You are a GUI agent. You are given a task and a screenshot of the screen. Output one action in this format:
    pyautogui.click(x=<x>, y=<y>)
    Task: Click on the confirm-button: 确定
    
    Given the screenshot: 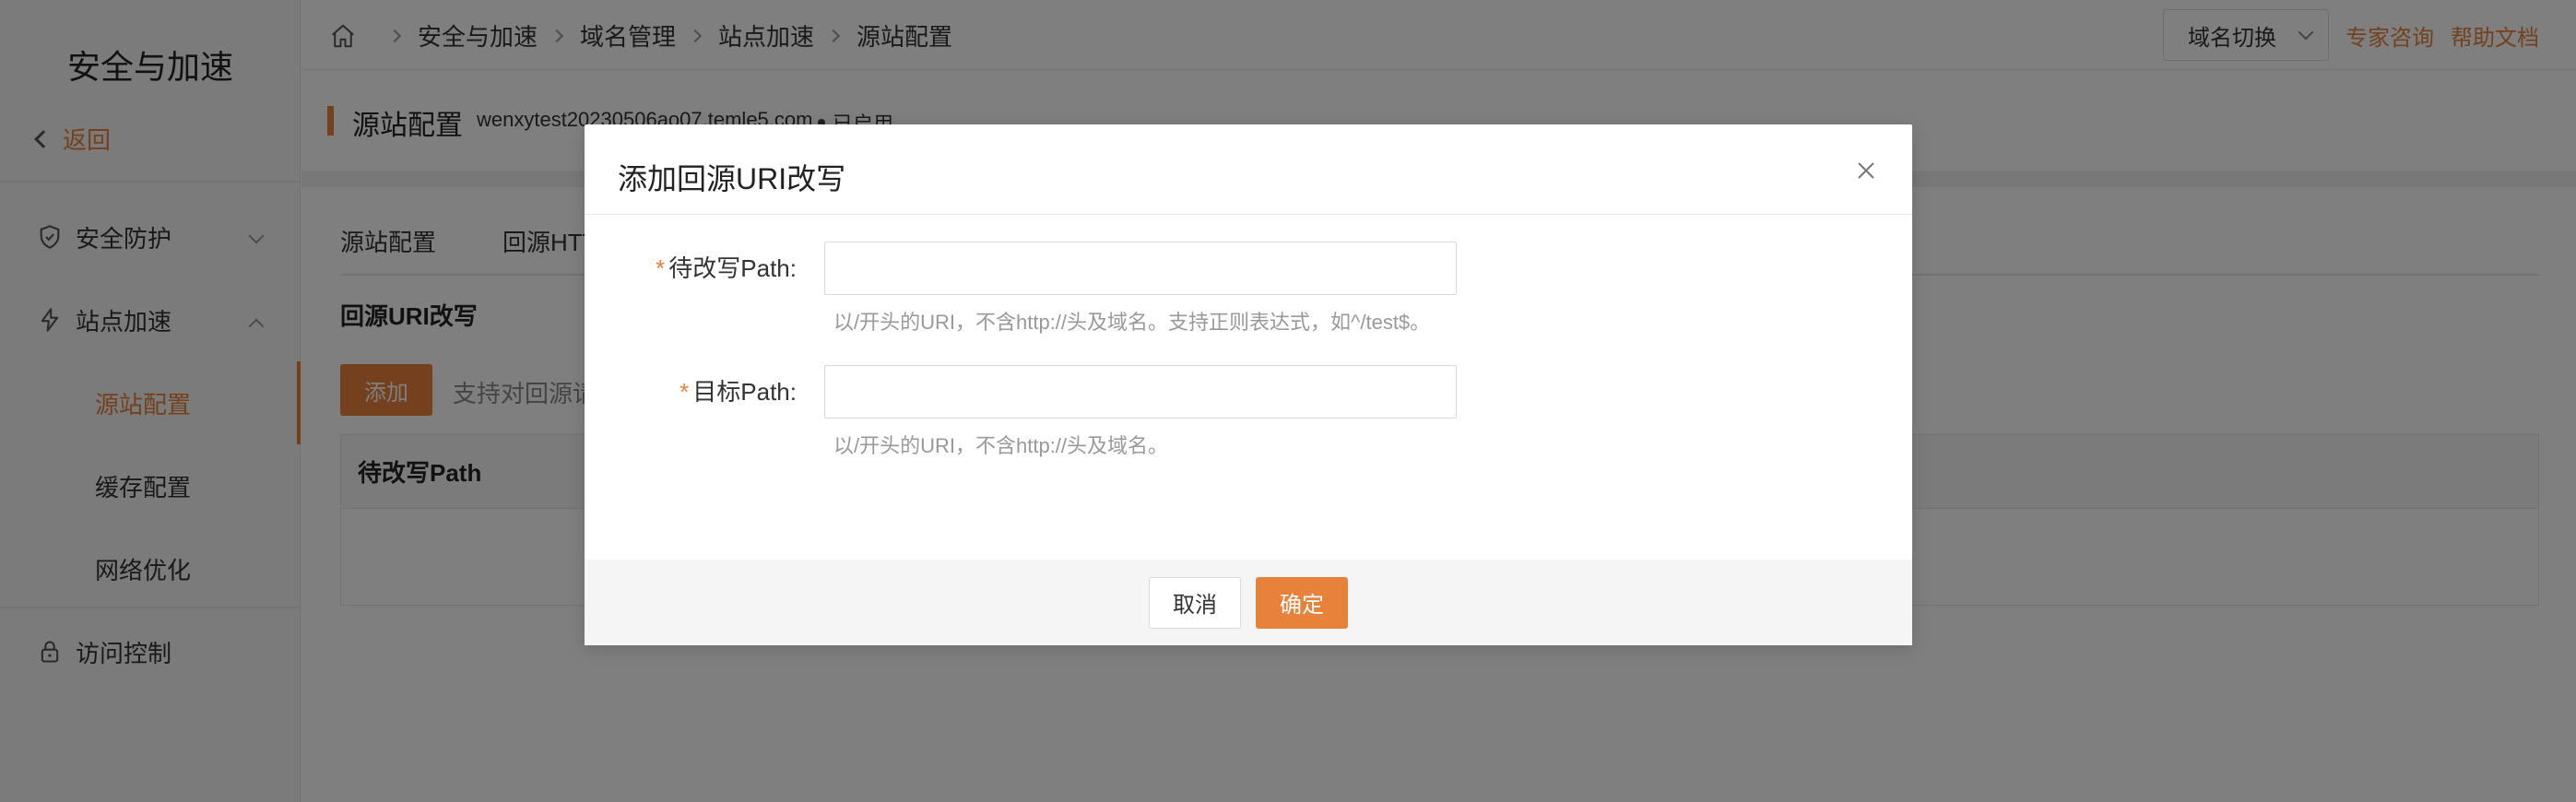 What is the action you would take?
    pyautogui.click(x=1302, y=602)
    